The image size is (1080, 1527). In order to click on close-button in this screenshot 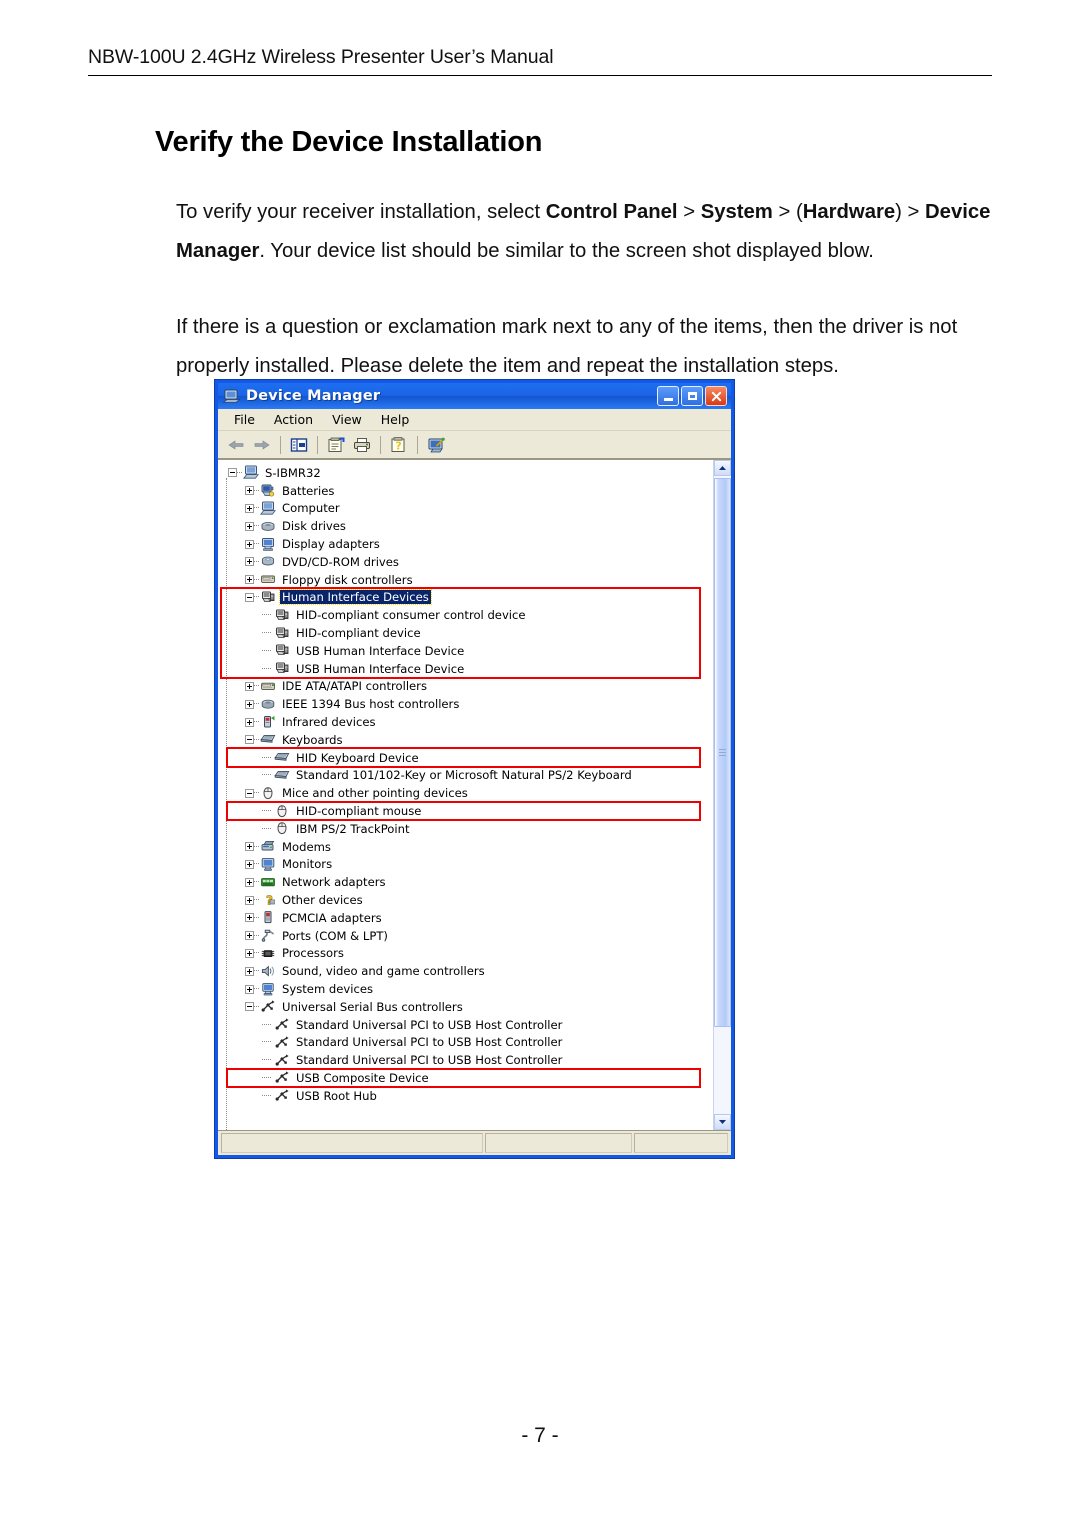, I will do `click(716, 396)`.